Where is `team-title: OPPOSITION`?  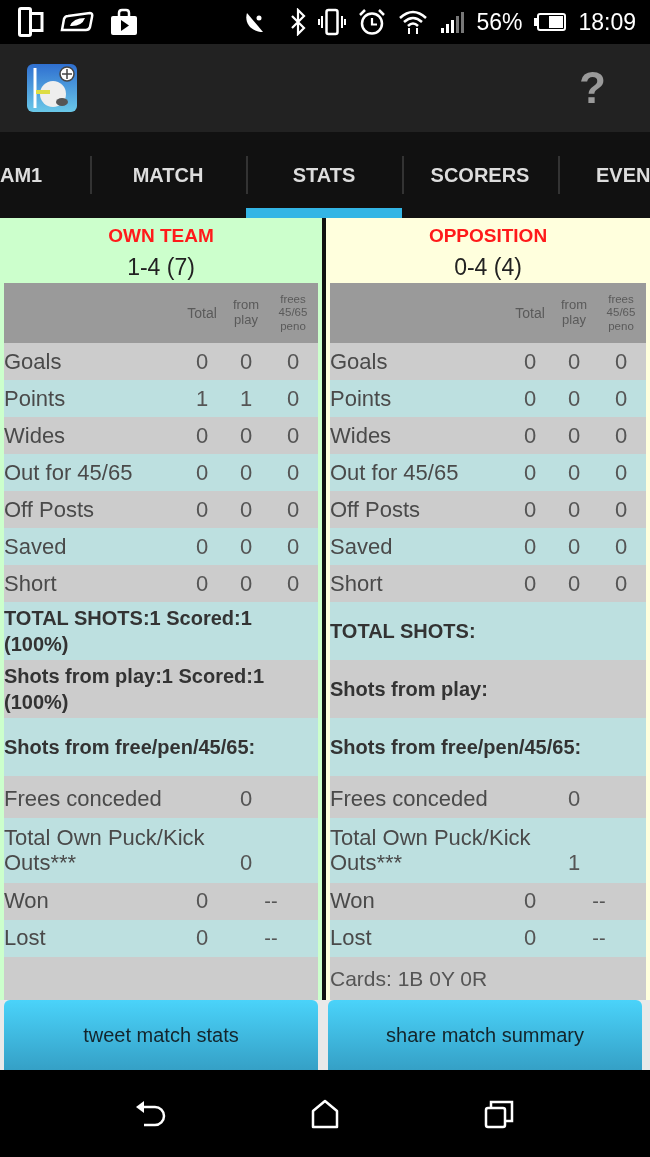 team-title: OPPOSITION is located at coordinates (488, 236).